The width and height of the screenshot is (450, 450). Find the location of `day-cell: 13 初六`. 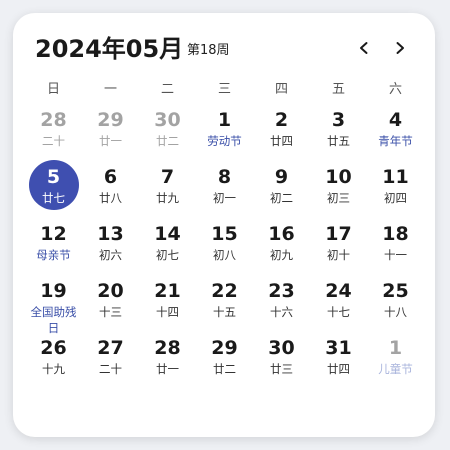

day-cell: 13 初六 is located at coordinates (110, 242).